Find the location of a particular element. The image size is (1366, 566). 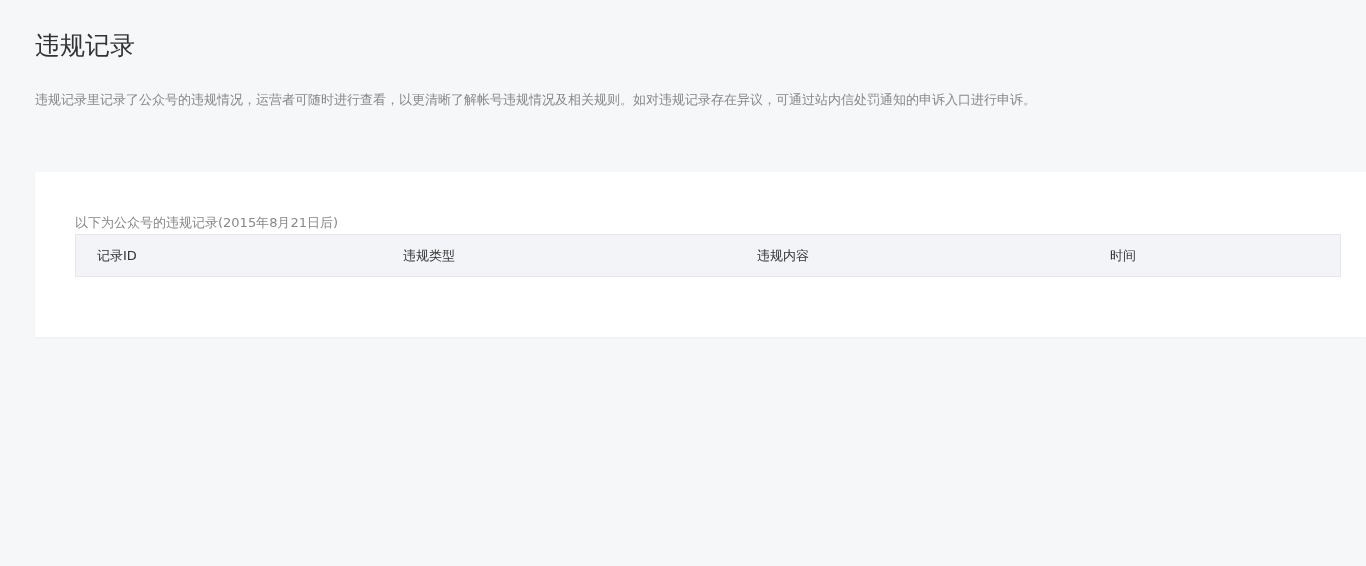

page-title: 违规记录 is located at coordinates (85, 46).